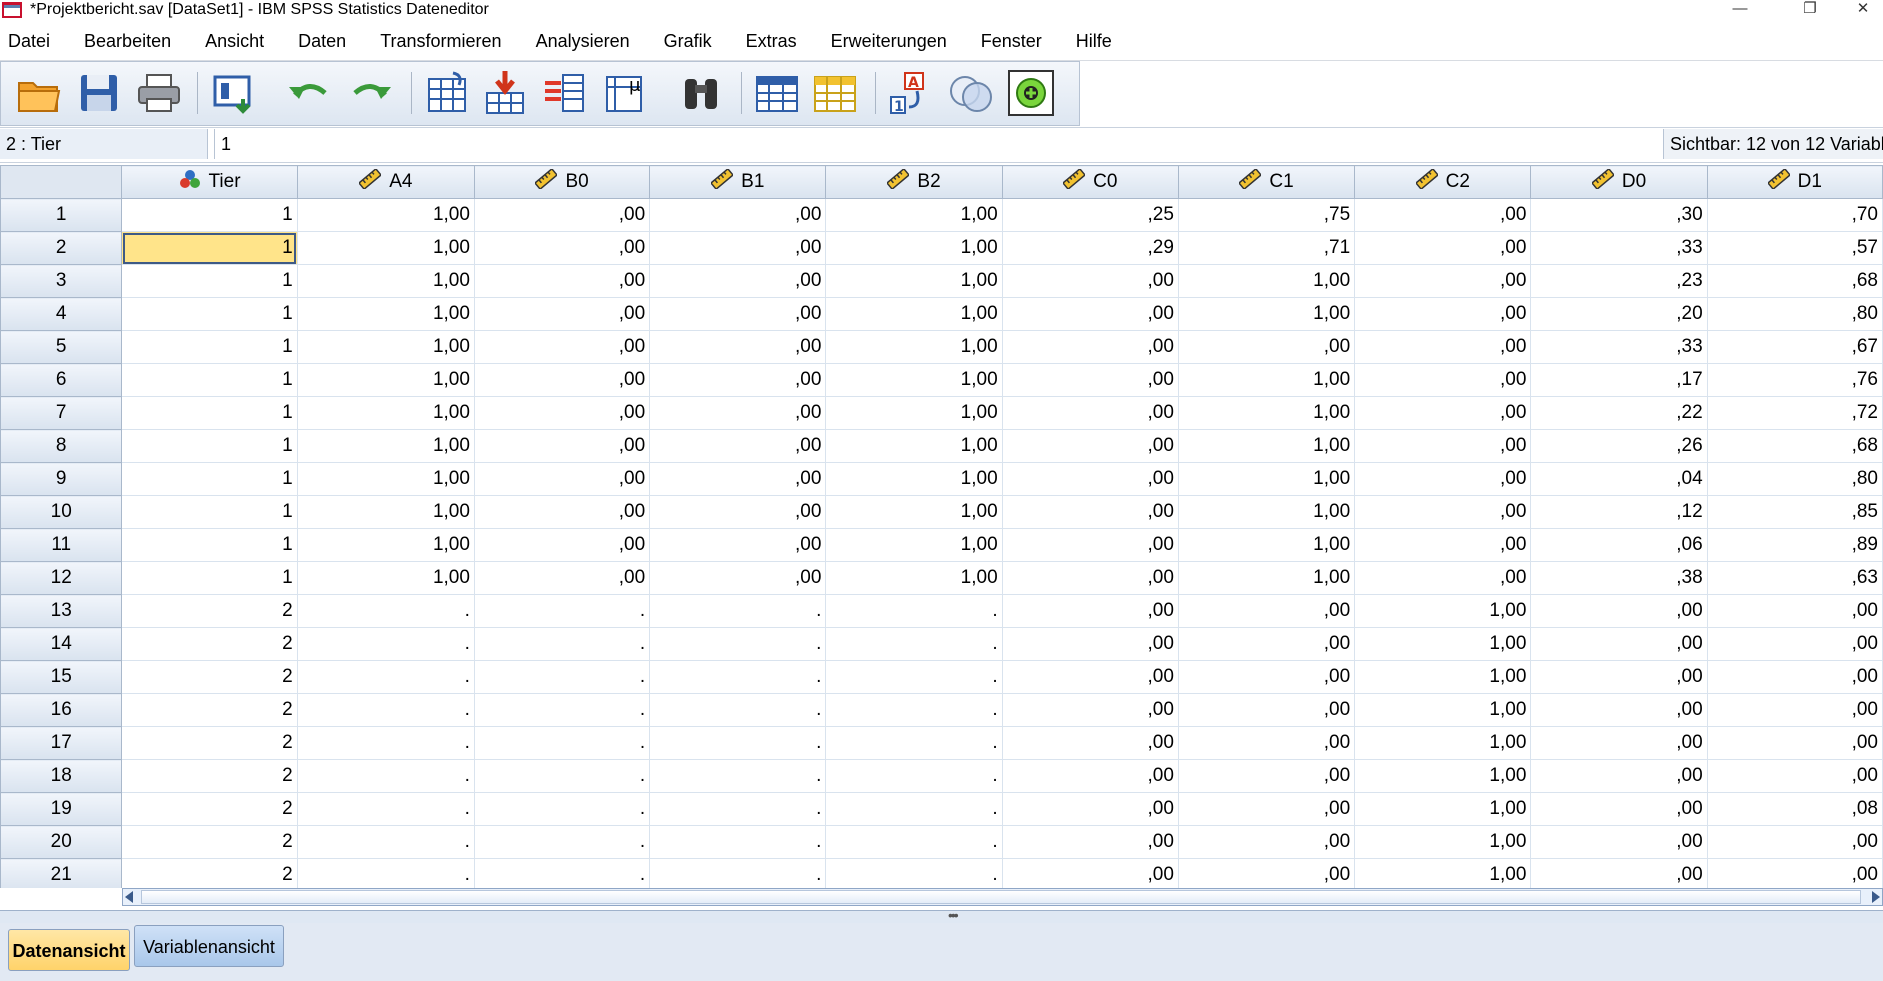 The height and width of the screenshot is (981, 1883). I want to click on data-cell: ,76, so click(1795, 380).